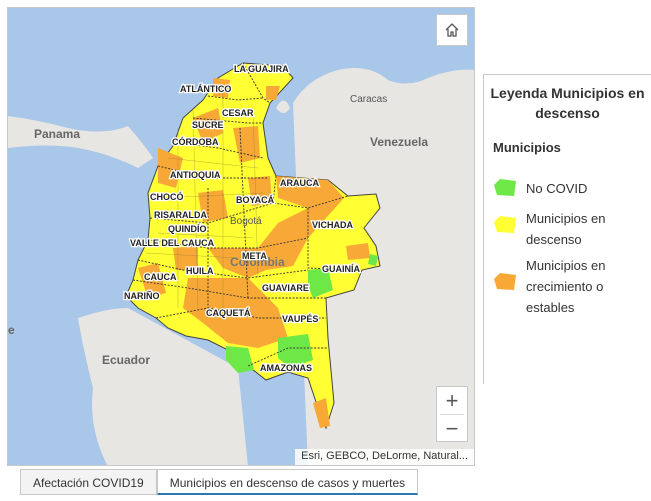 This screenshot has width=651, height=501. Describe the element at coordinates (299, 183) in the screenshot. I see `label-arauca: ARAUCA` at that location.